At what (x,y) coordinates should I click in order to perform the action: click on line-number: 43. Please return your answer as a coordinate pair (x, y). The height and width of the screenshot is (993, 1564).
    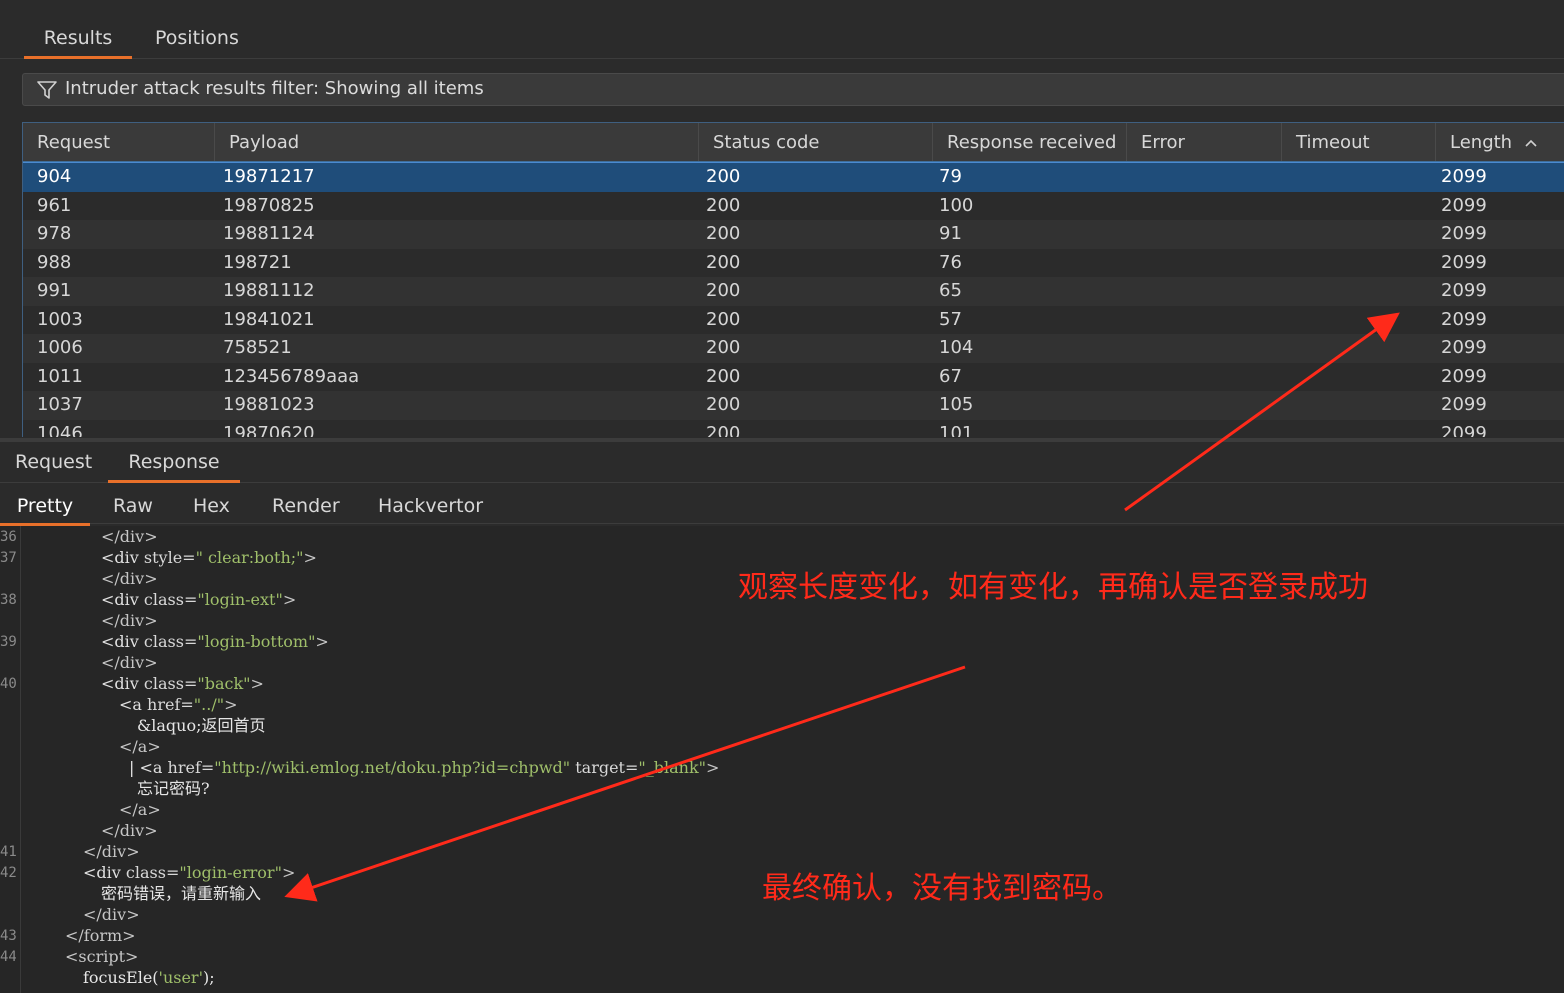
    Looking at the image, I should click on (8, 936).